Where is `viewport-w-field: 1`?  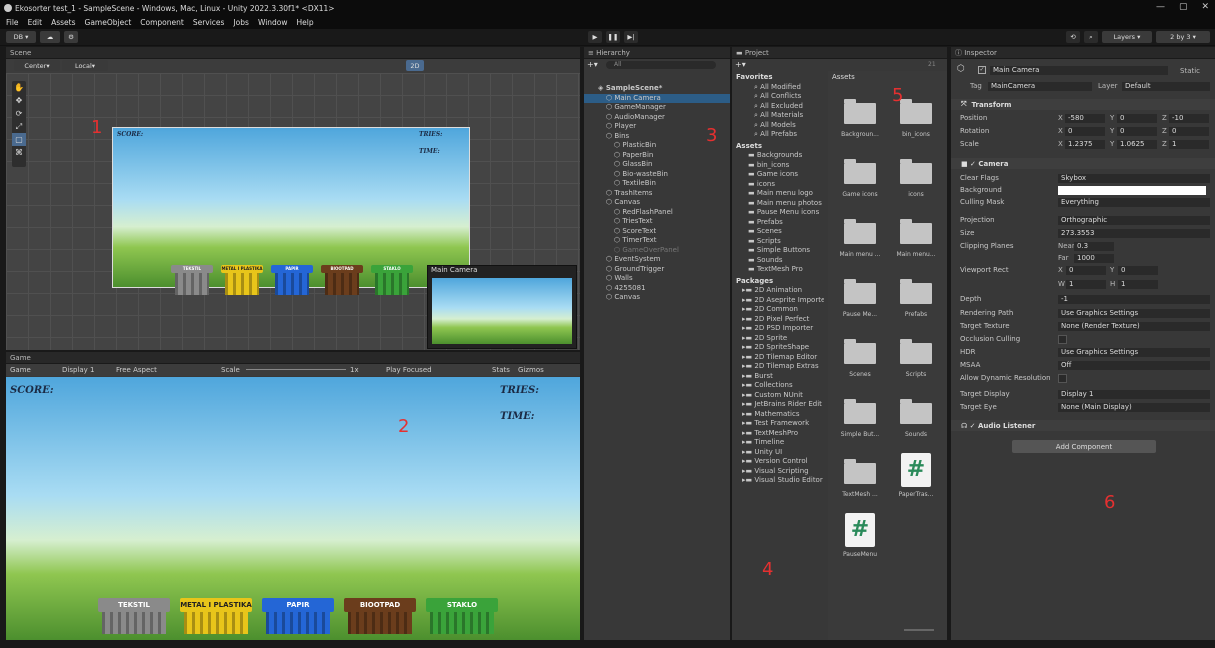
viewport-w-field: 1 is located at coordinates (1086, 284).